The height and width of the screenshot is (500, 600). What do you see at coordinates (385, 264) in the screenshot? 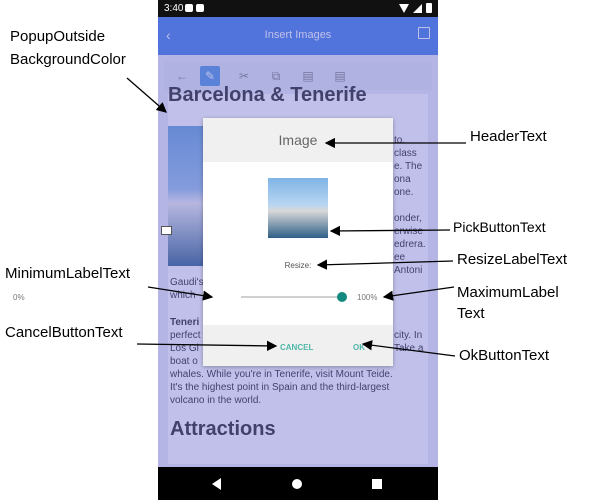
I see `arrow-resize-label` at bounding box center [385, 264].